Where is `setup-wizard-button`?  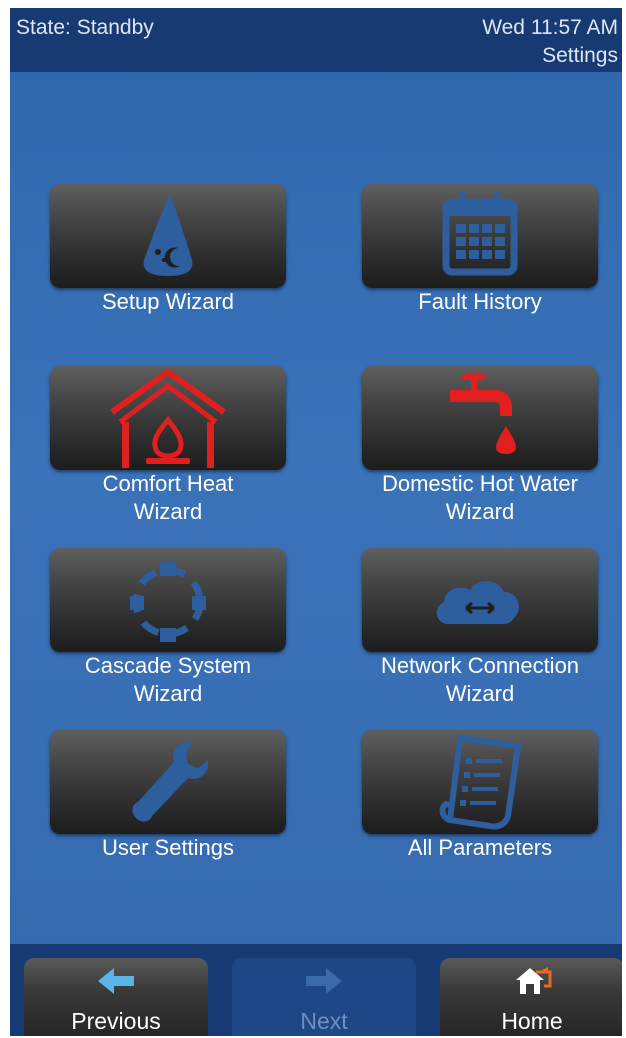 setup-wizard-button is located at coordinates (168, 236).